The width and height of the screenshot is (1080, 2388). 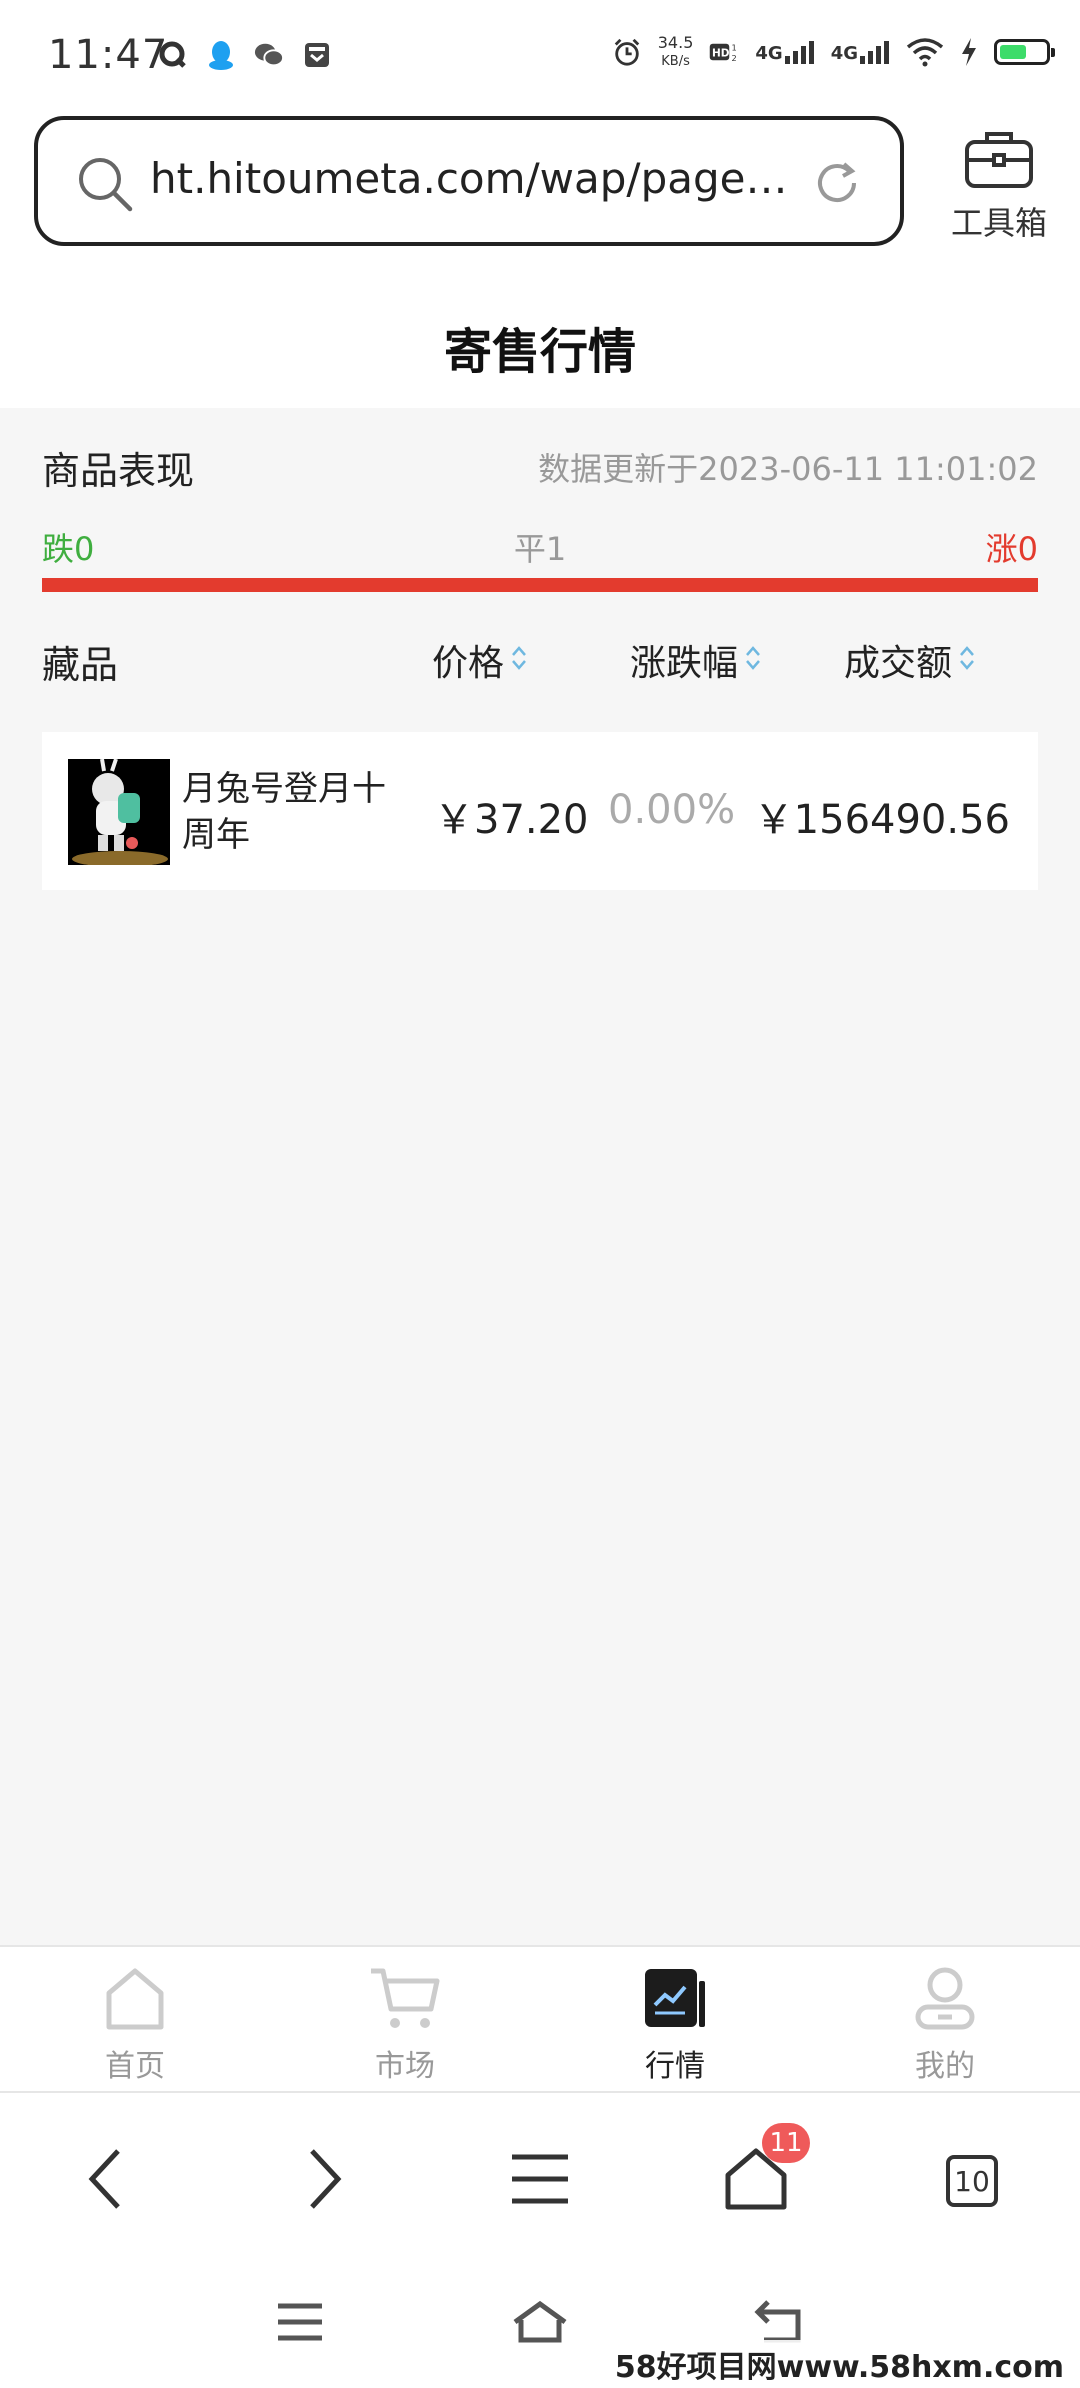 I want to click on summary-title: 商品表现, so click(x=118, y=471).